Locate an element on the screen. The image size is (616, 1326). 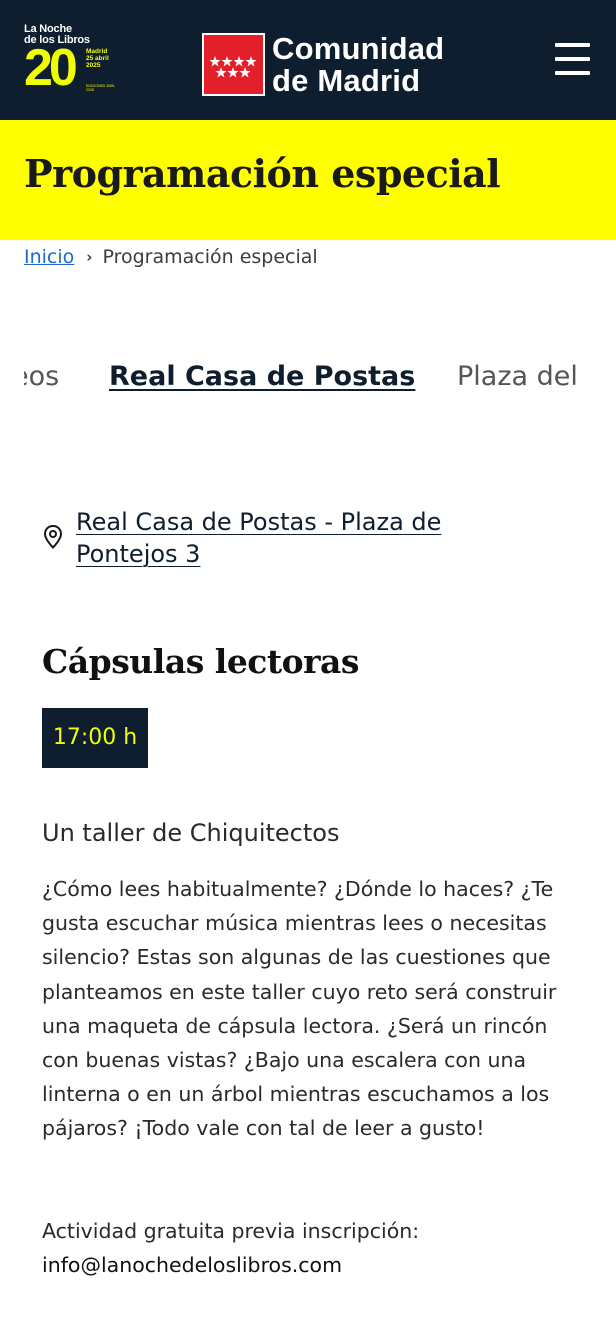
breadcrumb: Inicio › Programación especial is located at coordinates (171, 257).